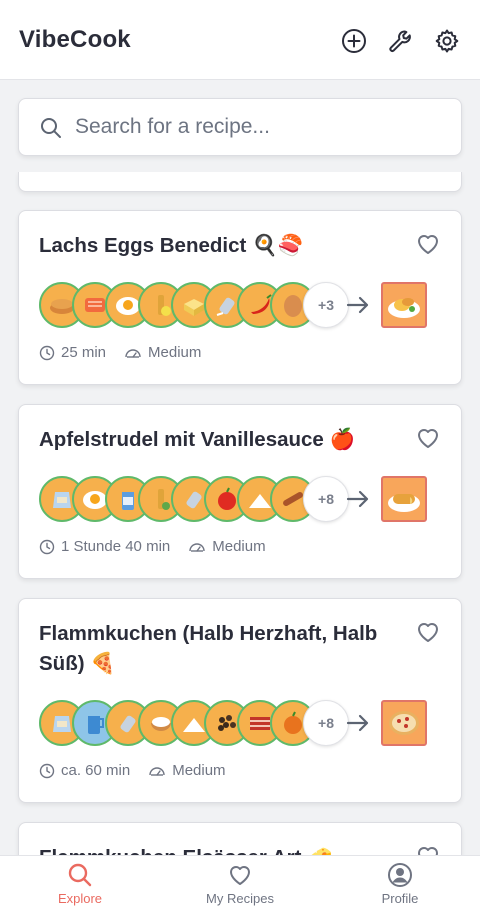 The height and width of the screenshot is (912, 480). Describe the element at coordinates (240, 40) in the screenshot. I see `app-header: VibeCook` at that location.